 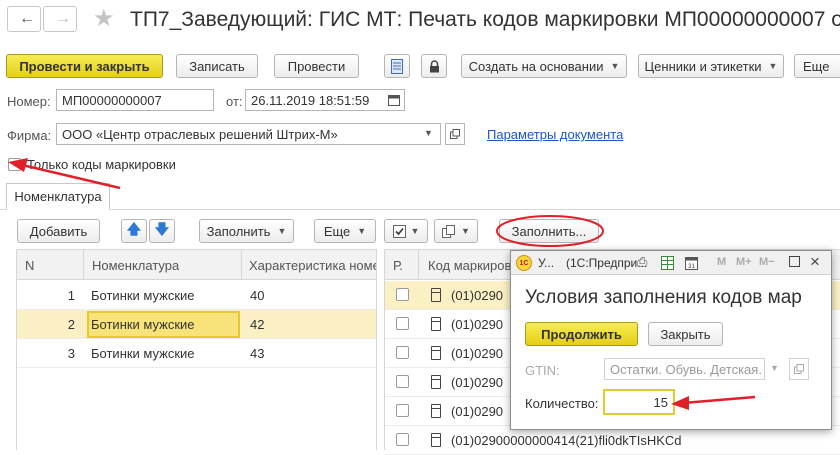 I want to click on annotation-arrow-quantity, so click(x=713, y=402).